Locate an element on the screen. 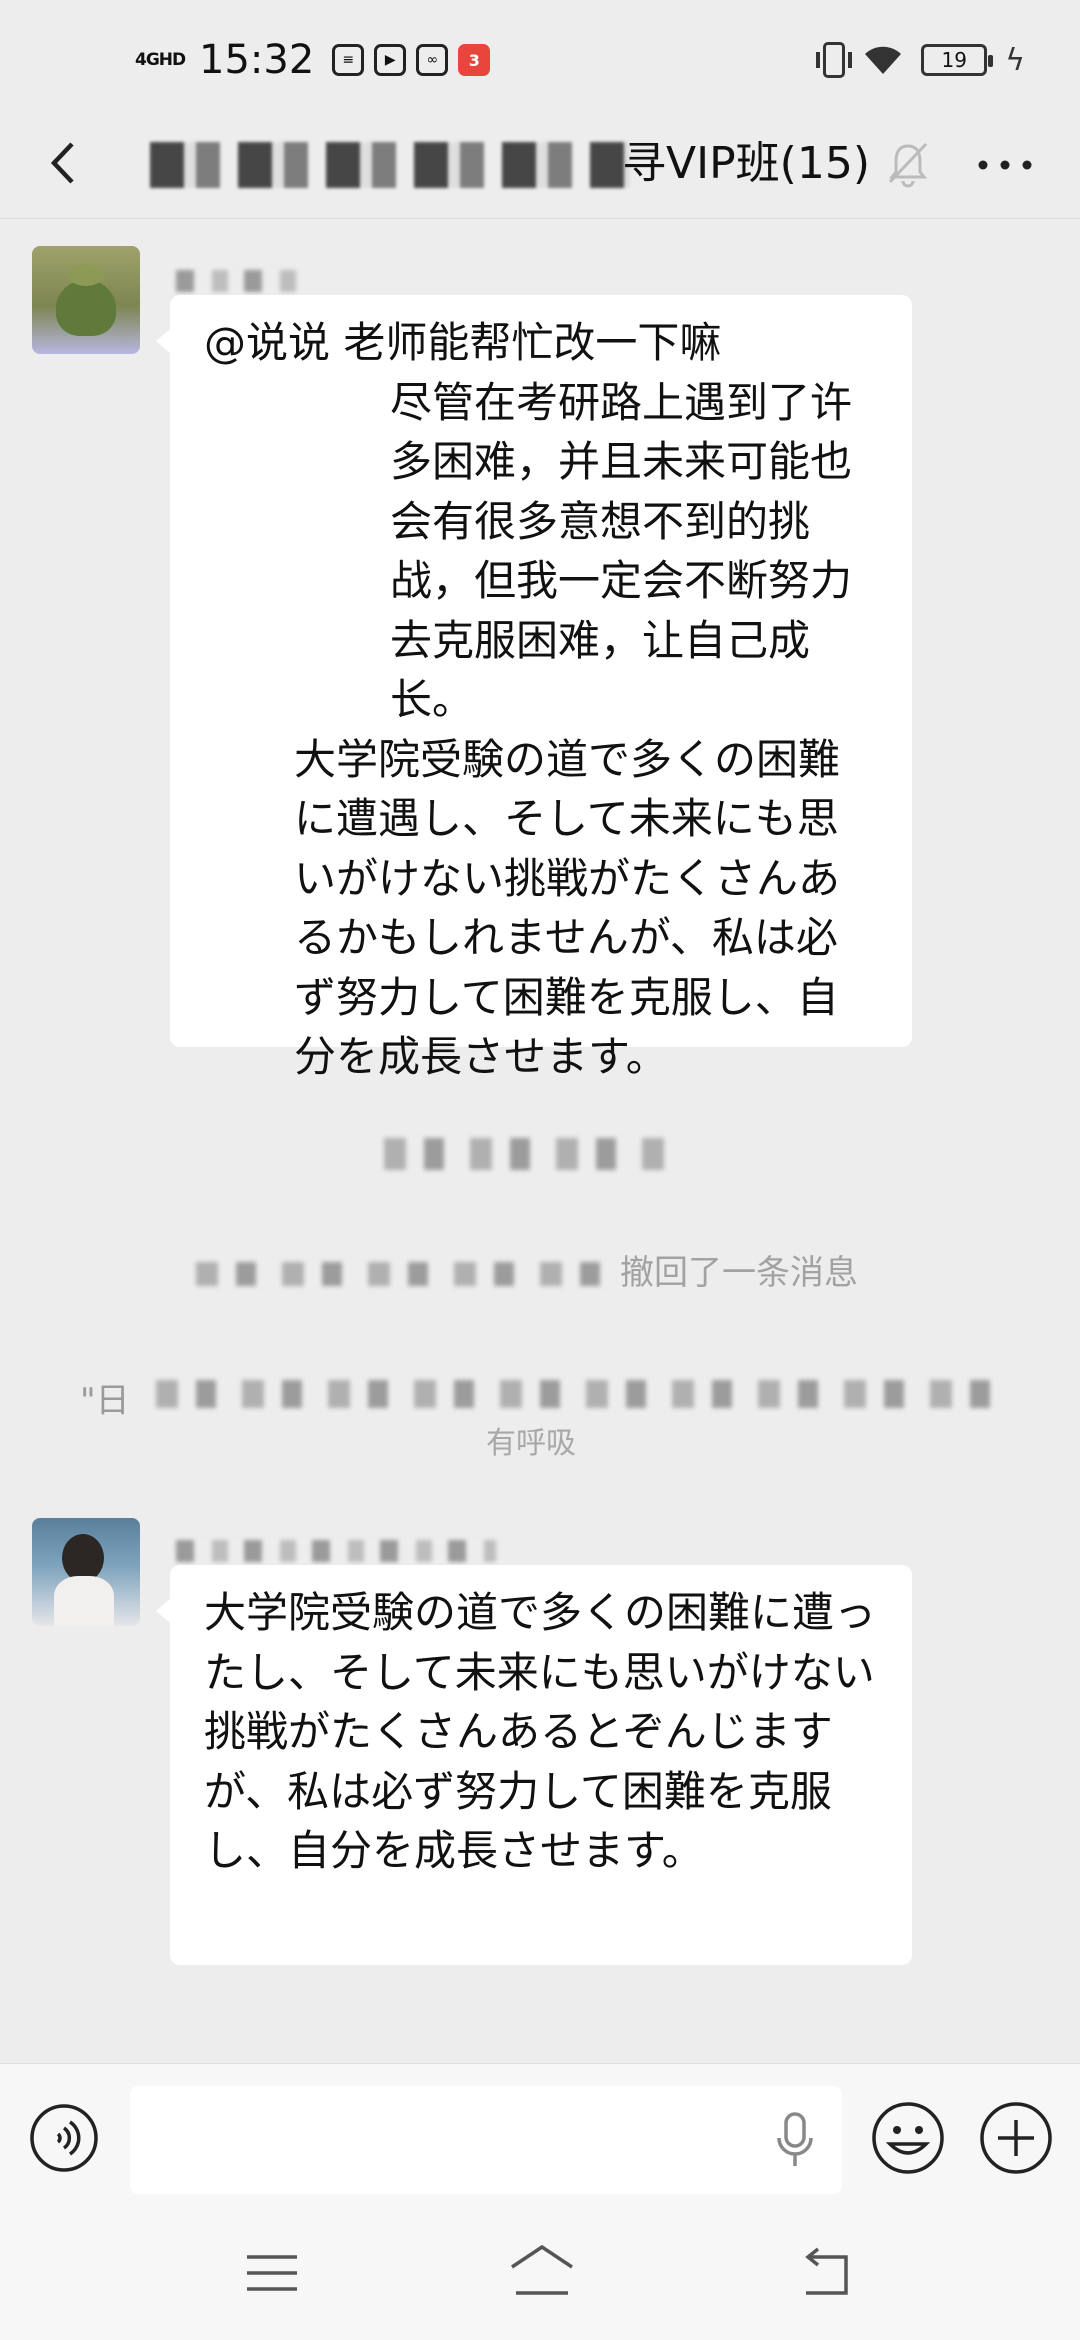 This screenshot has height=2340, width=1080. plus-icon is located at coordinates (1016, 2138).